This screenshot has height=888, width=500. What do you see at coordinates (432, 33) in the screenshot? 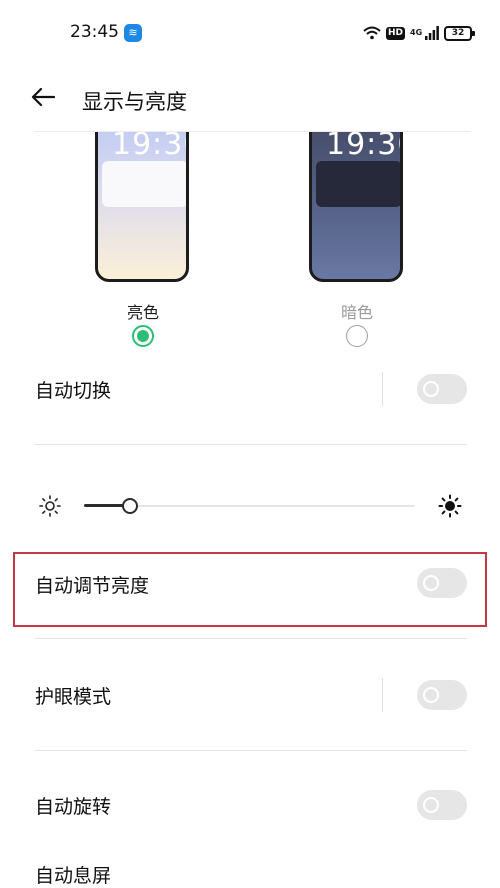
I see `signal-icon` at bounding box center [432, 33].